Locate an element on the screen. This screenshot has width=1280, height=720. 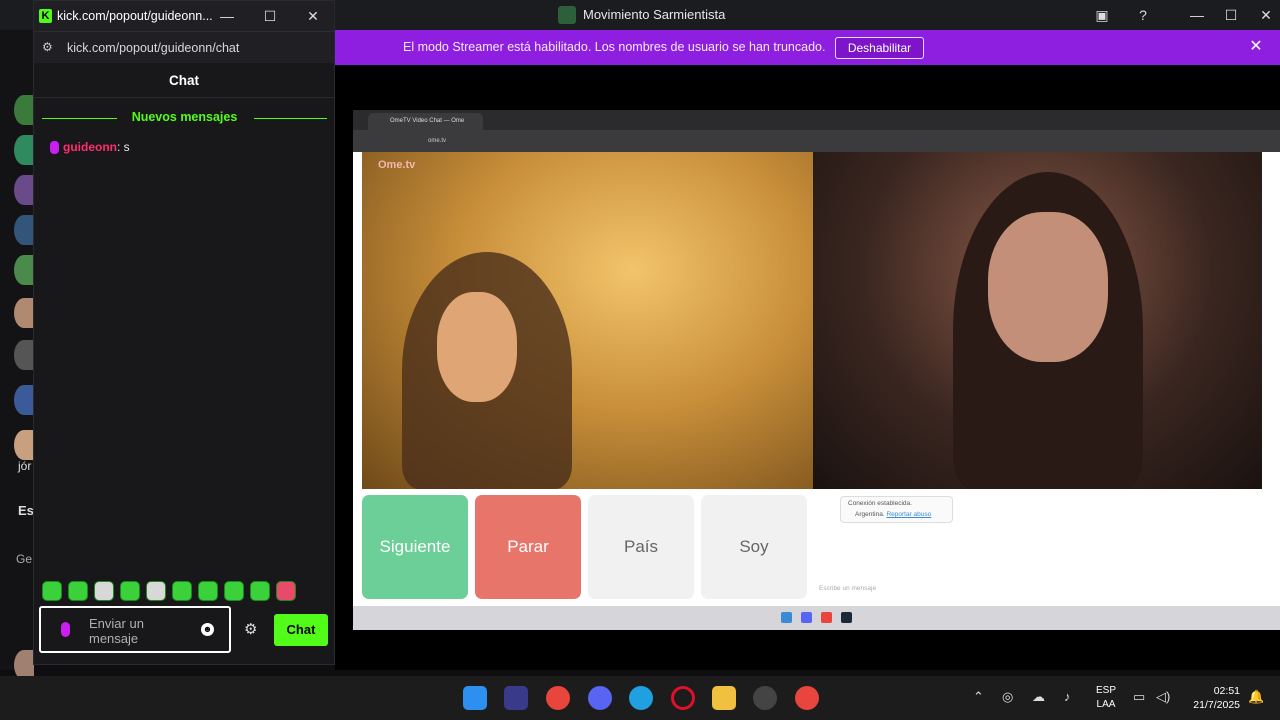
new-messages-divider: Nuevos mensajes is located at coordinates (184, 118).